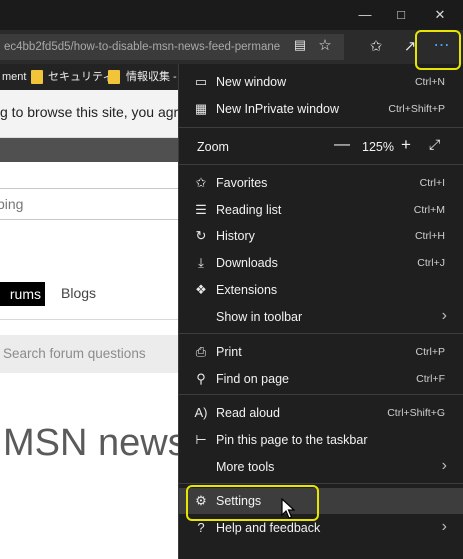  Describe the element at coordinates (321, 413) in the screenshot. I see `menu-item-read-aloud: A) Read aloud Ctrl+Shift+G` at that location.